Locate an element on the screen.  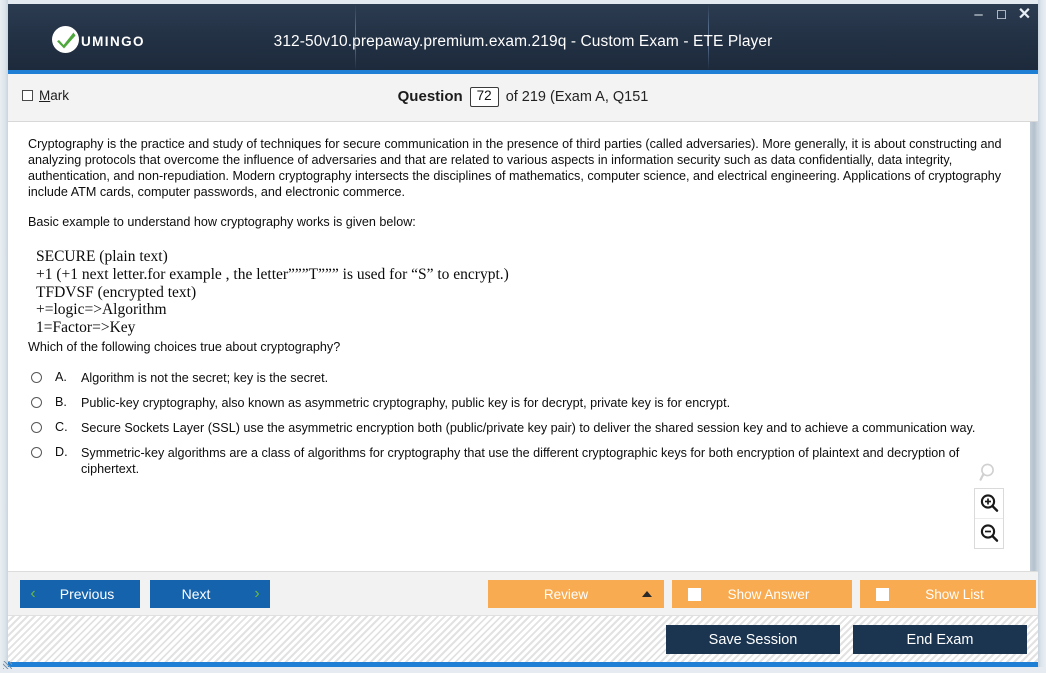
resize-grip is located at coordinates (7, 665).